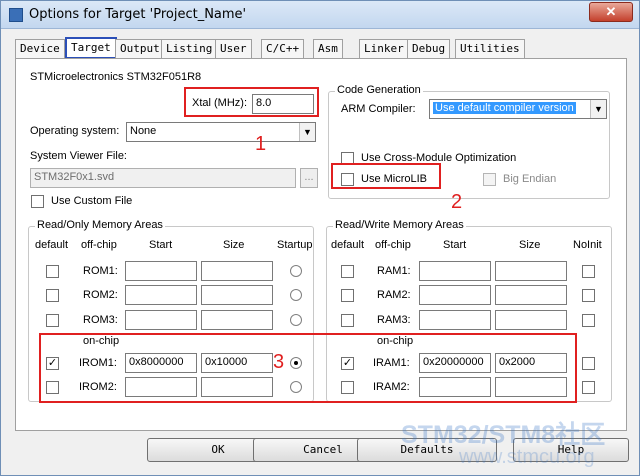 The width and height of the screenshot is (640, 476). Describe the element at coordinates (394, 271) in the screenshot. I see `ram1-label: RAM1:` at that location.